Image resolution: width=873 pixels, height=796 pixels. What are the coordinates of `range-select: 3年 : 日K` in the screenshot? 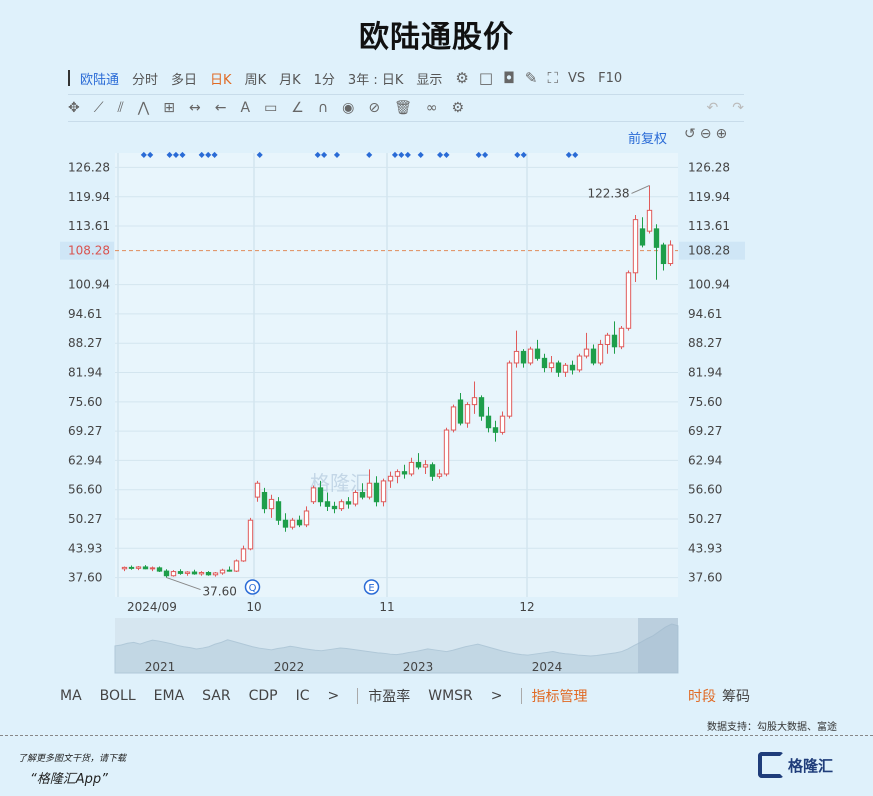 It's located at (375, 78).